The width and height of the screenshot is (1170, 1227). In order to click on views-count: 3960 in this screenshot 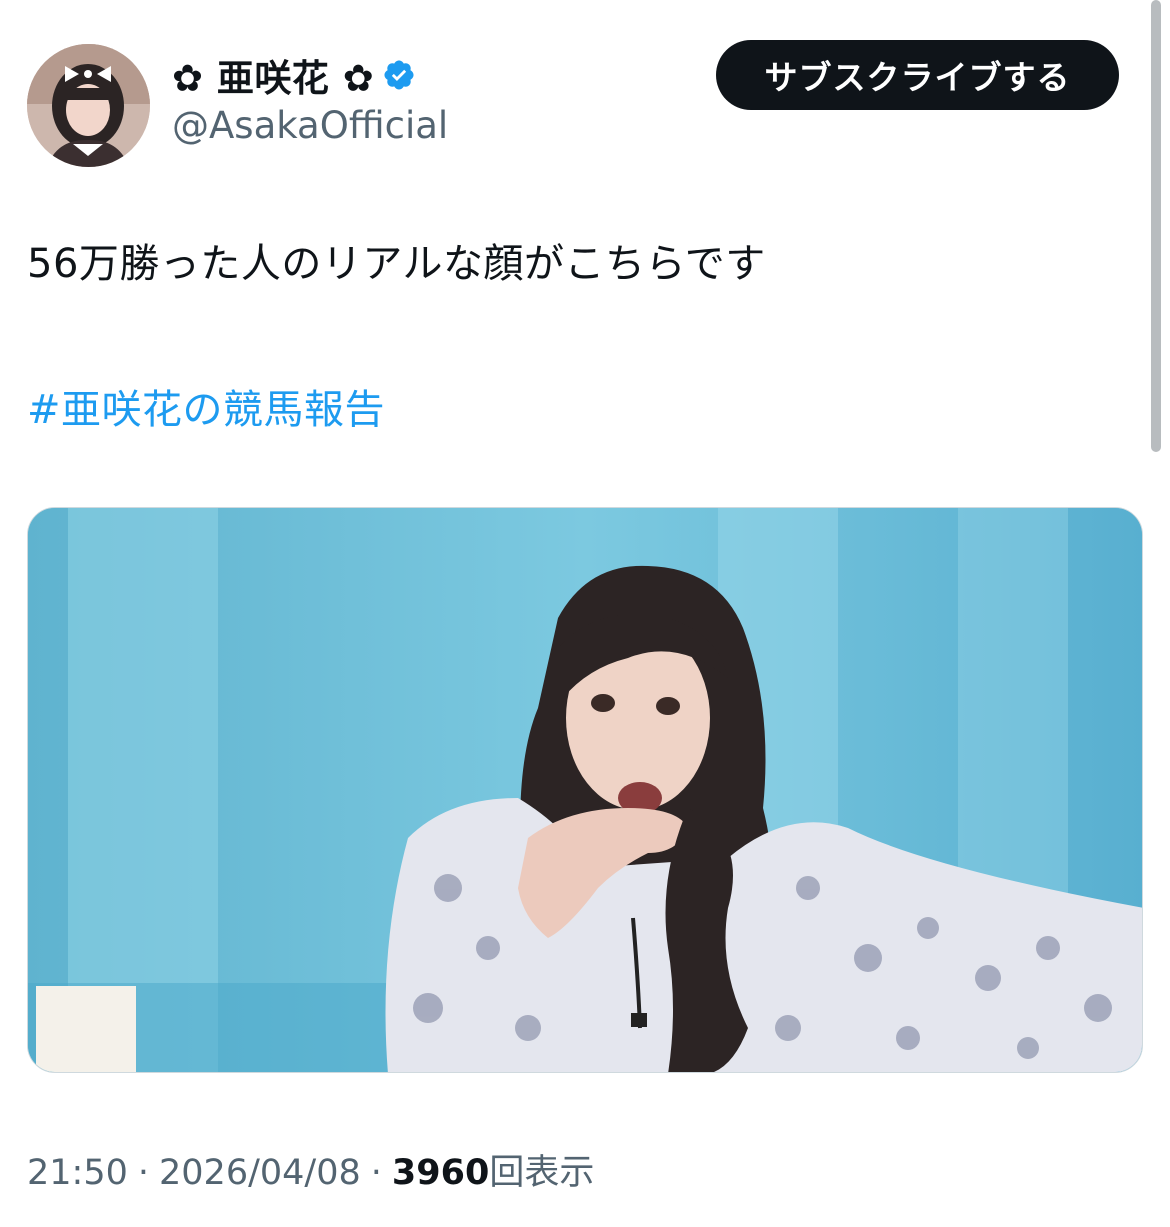, I will do `click(440, 1173)`.